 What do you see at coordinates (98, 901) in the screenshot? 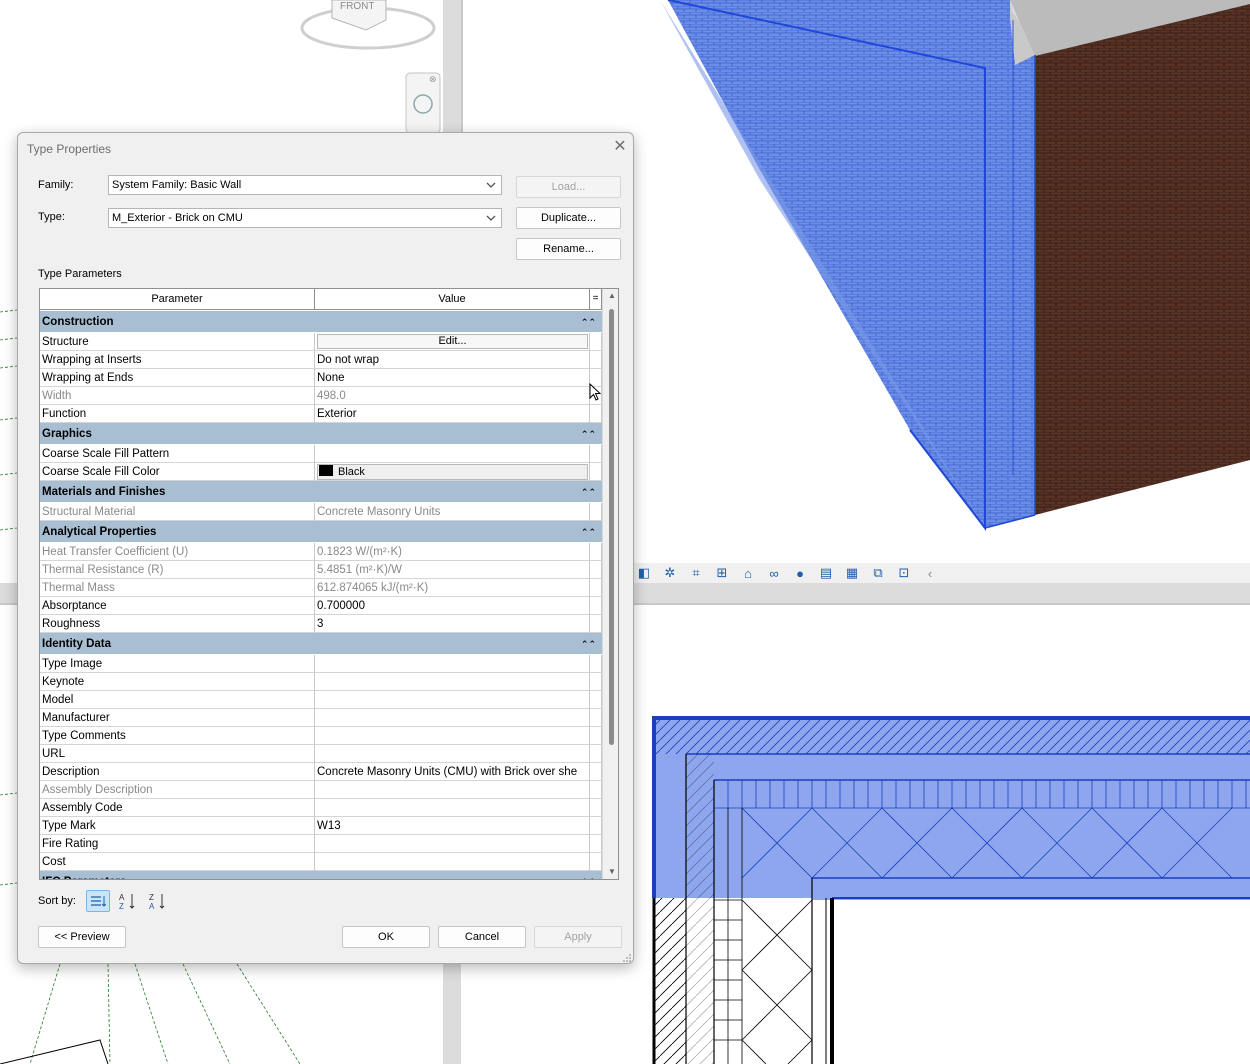
I see `sort-grouped-button` at bounding box center [98, 901].